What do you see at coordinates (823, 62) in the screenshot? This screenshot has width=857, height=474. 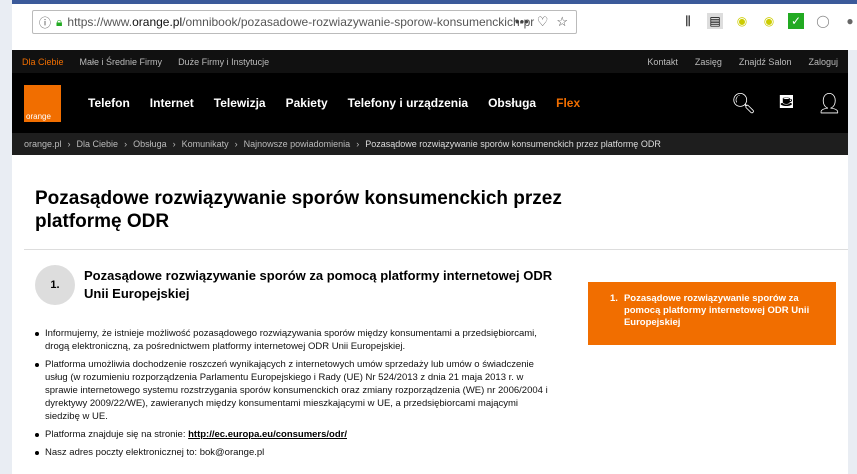 I see `topnav-zaloguj: Zaloguj` at bounding box center [823, 62].